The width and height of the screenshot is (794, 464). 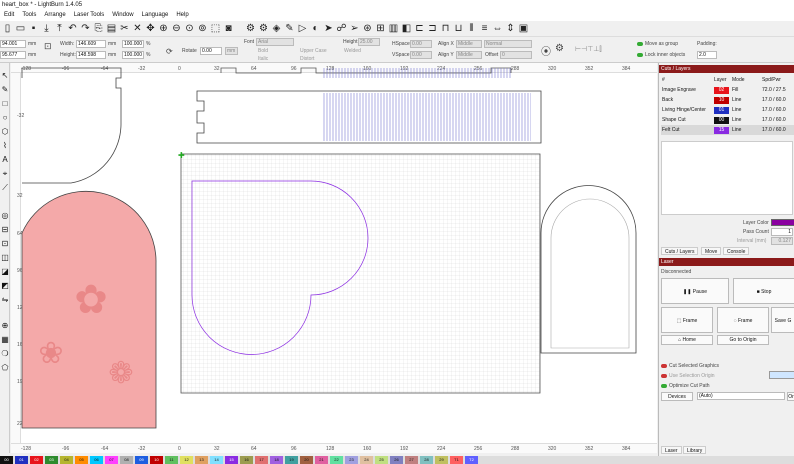 I want to click on palette-swatch: 29, so click(x=441, y=460).